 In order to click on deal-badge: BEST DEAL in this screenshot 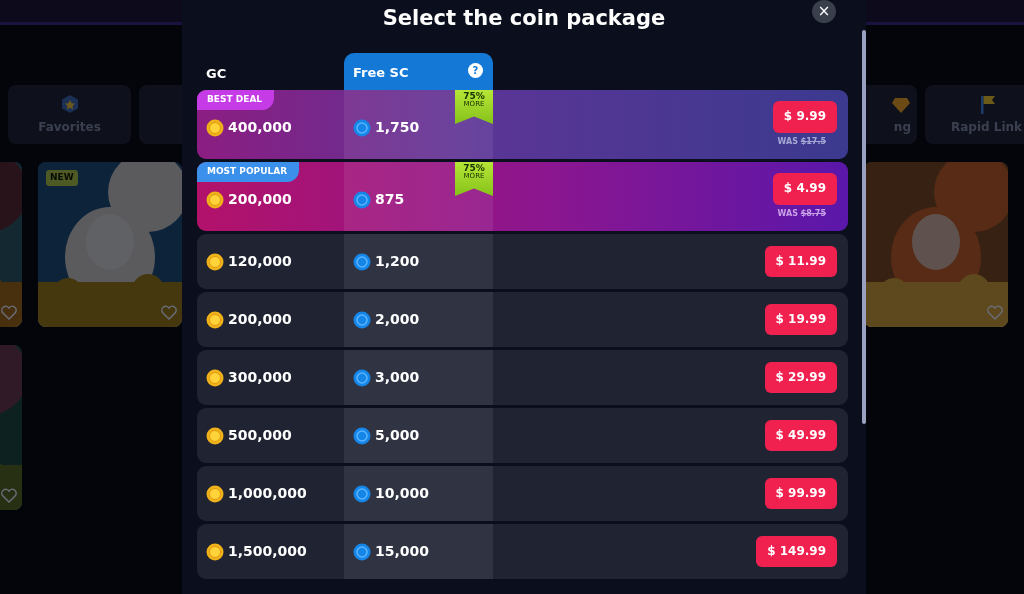, I will do `click(236, 100)`.